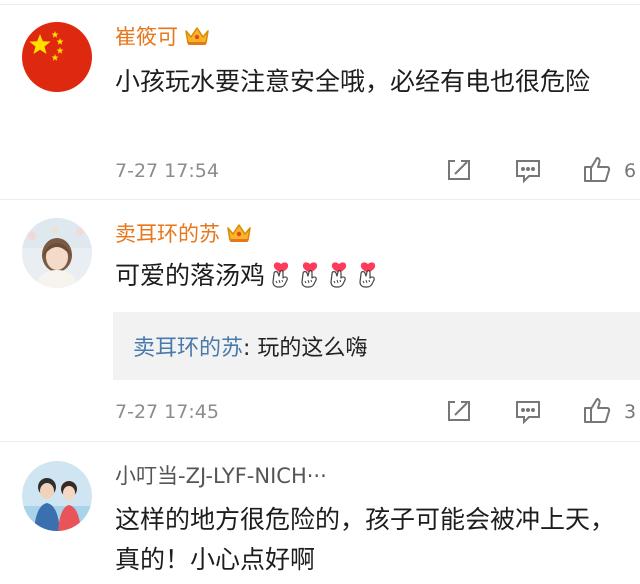  I want to click on girl-photo-avatar, so click(57, 253).